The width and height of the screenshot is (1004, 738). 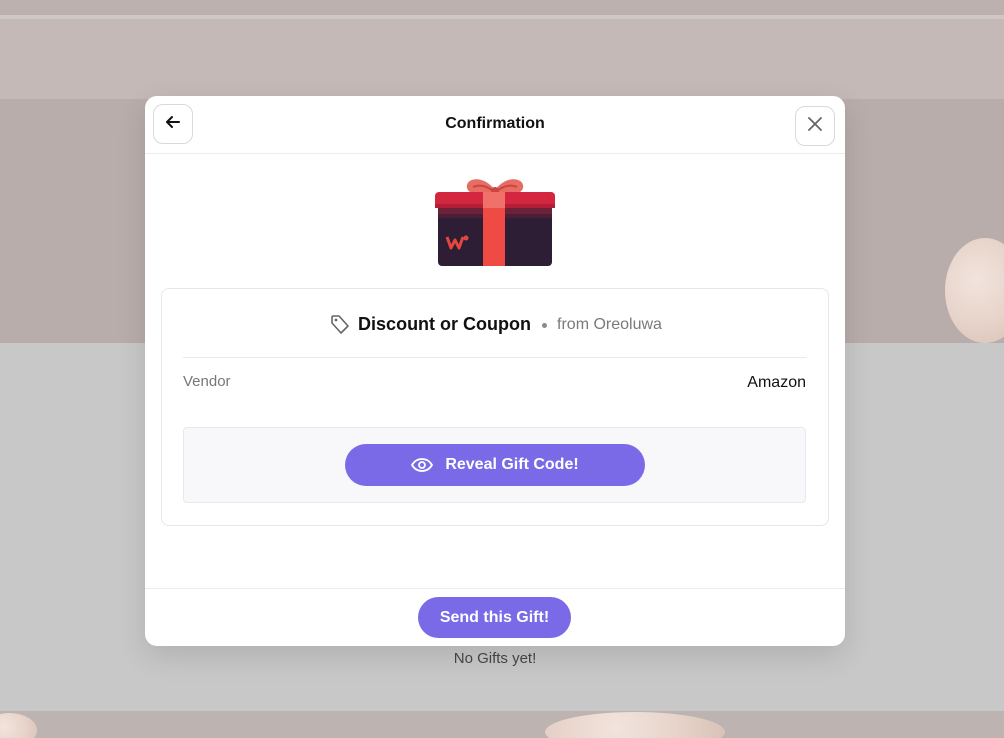 I want to click on modal-footer: Send this Gift!, so click(x=495, y=617).